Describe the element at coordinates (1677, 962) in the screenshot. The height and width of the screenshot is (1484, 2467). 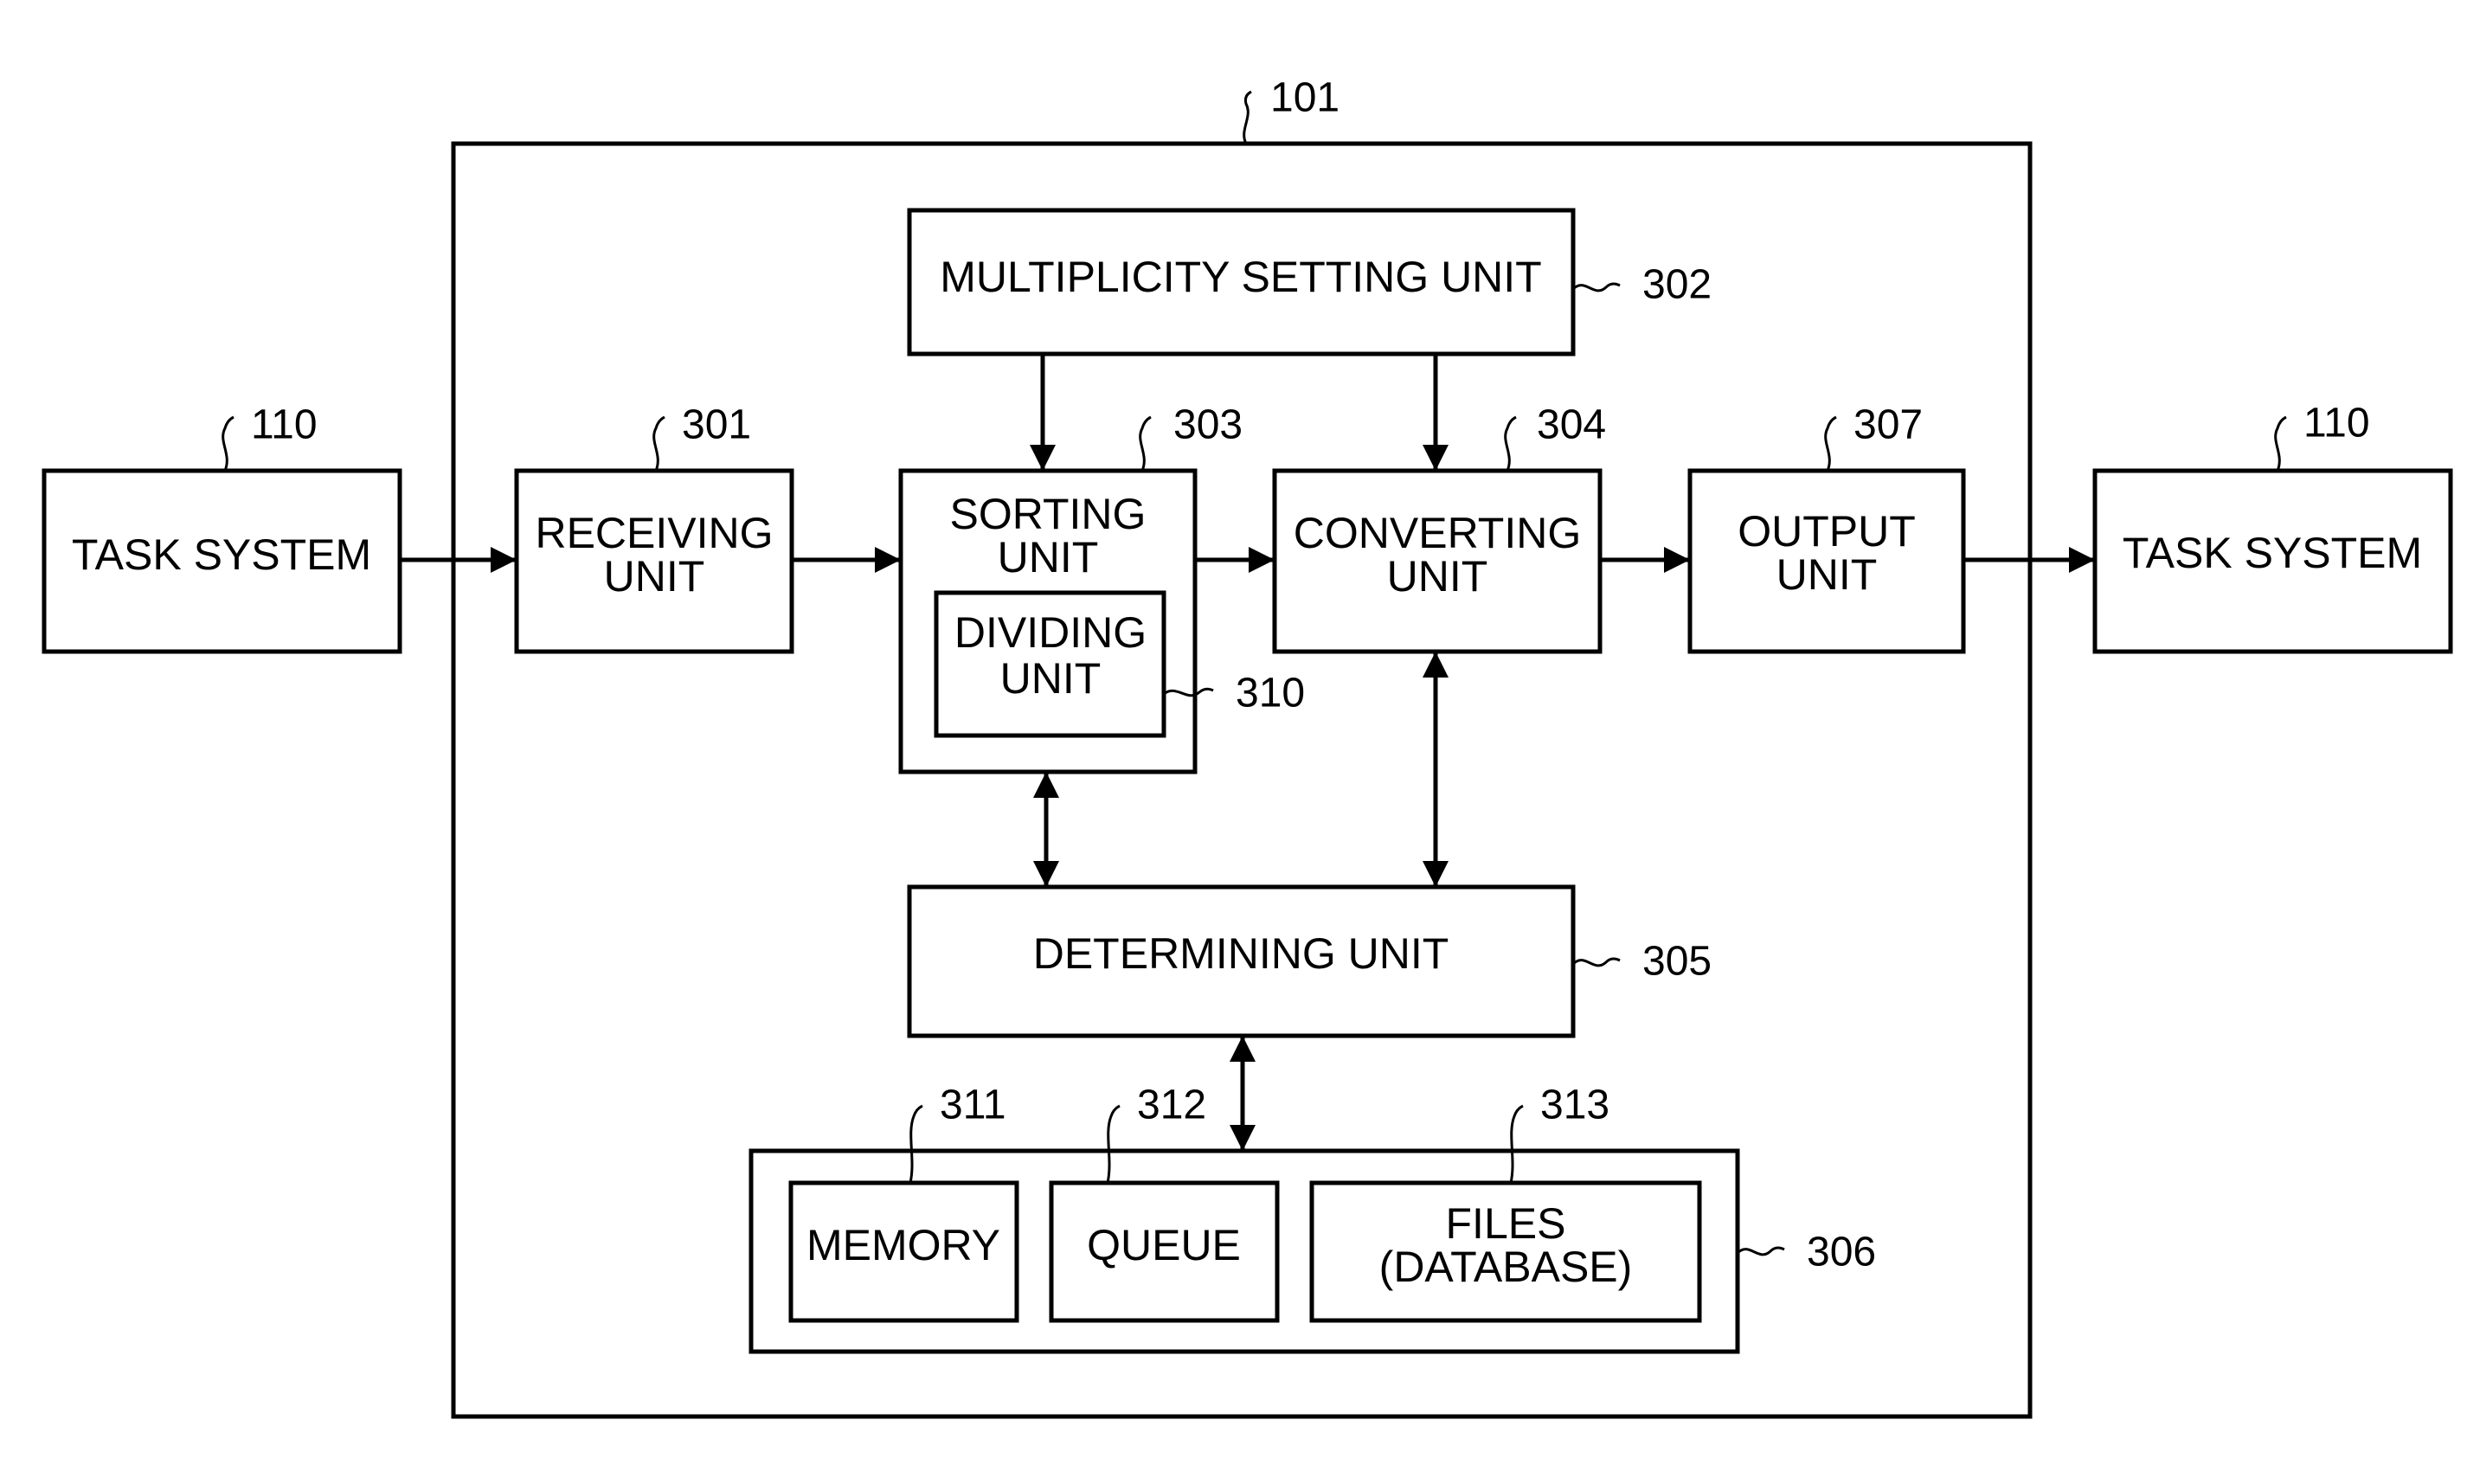
I see `ref-label: 305` at that location.